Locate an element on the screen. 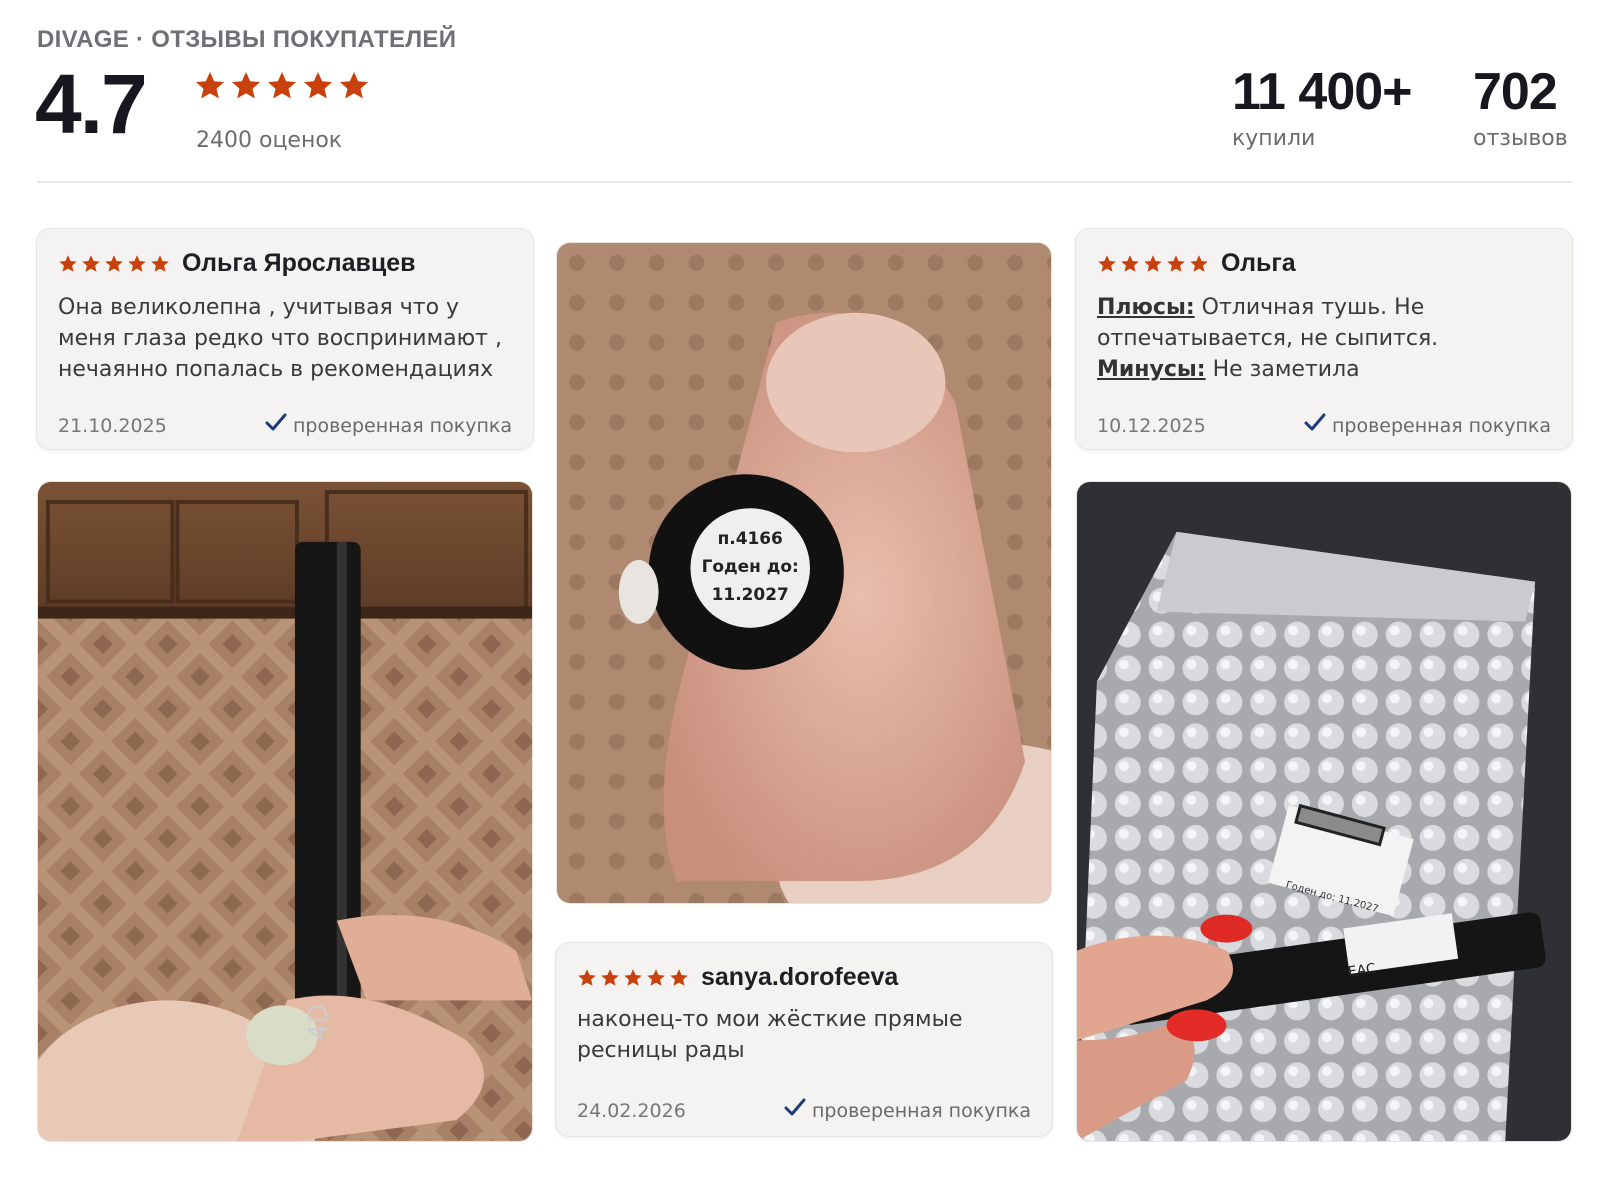 Image resolution: width=1600 pixels, height=1200 pixels. review-text-line: ресницы рады is located at coordinates (661, 1050).